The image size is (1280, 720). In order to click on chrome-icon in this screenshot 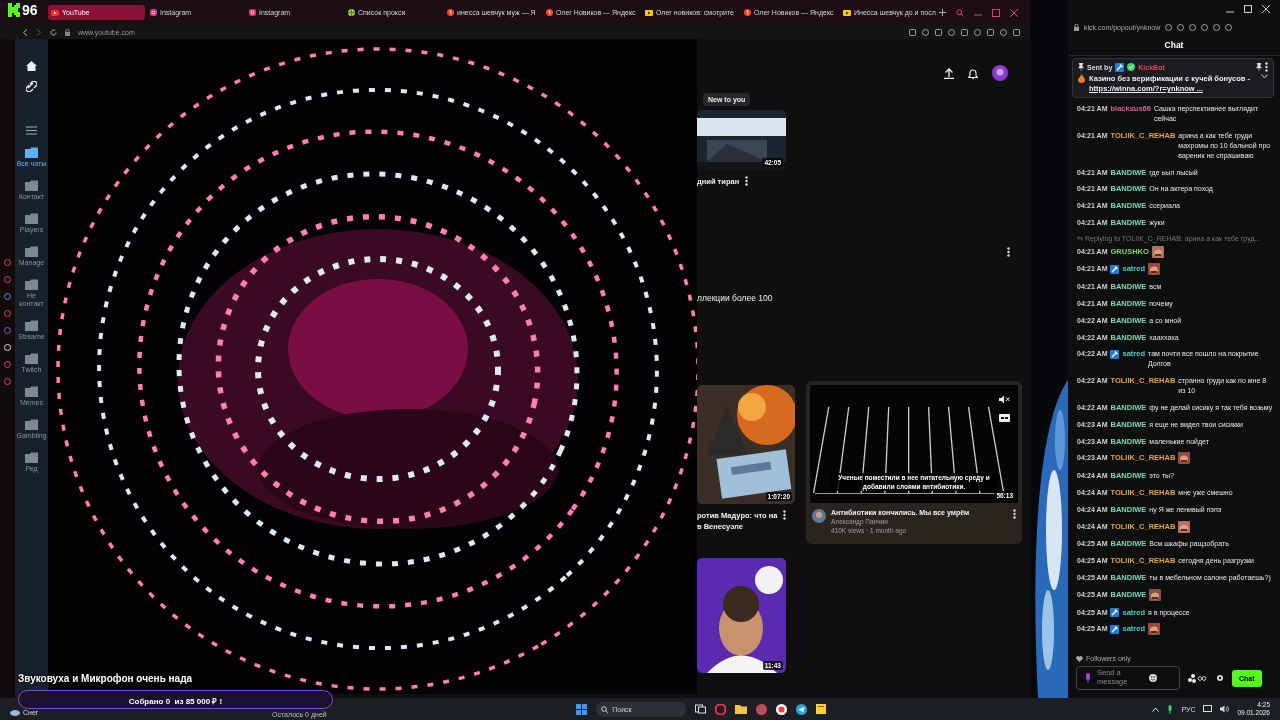, I will do `click(762, 709)`.